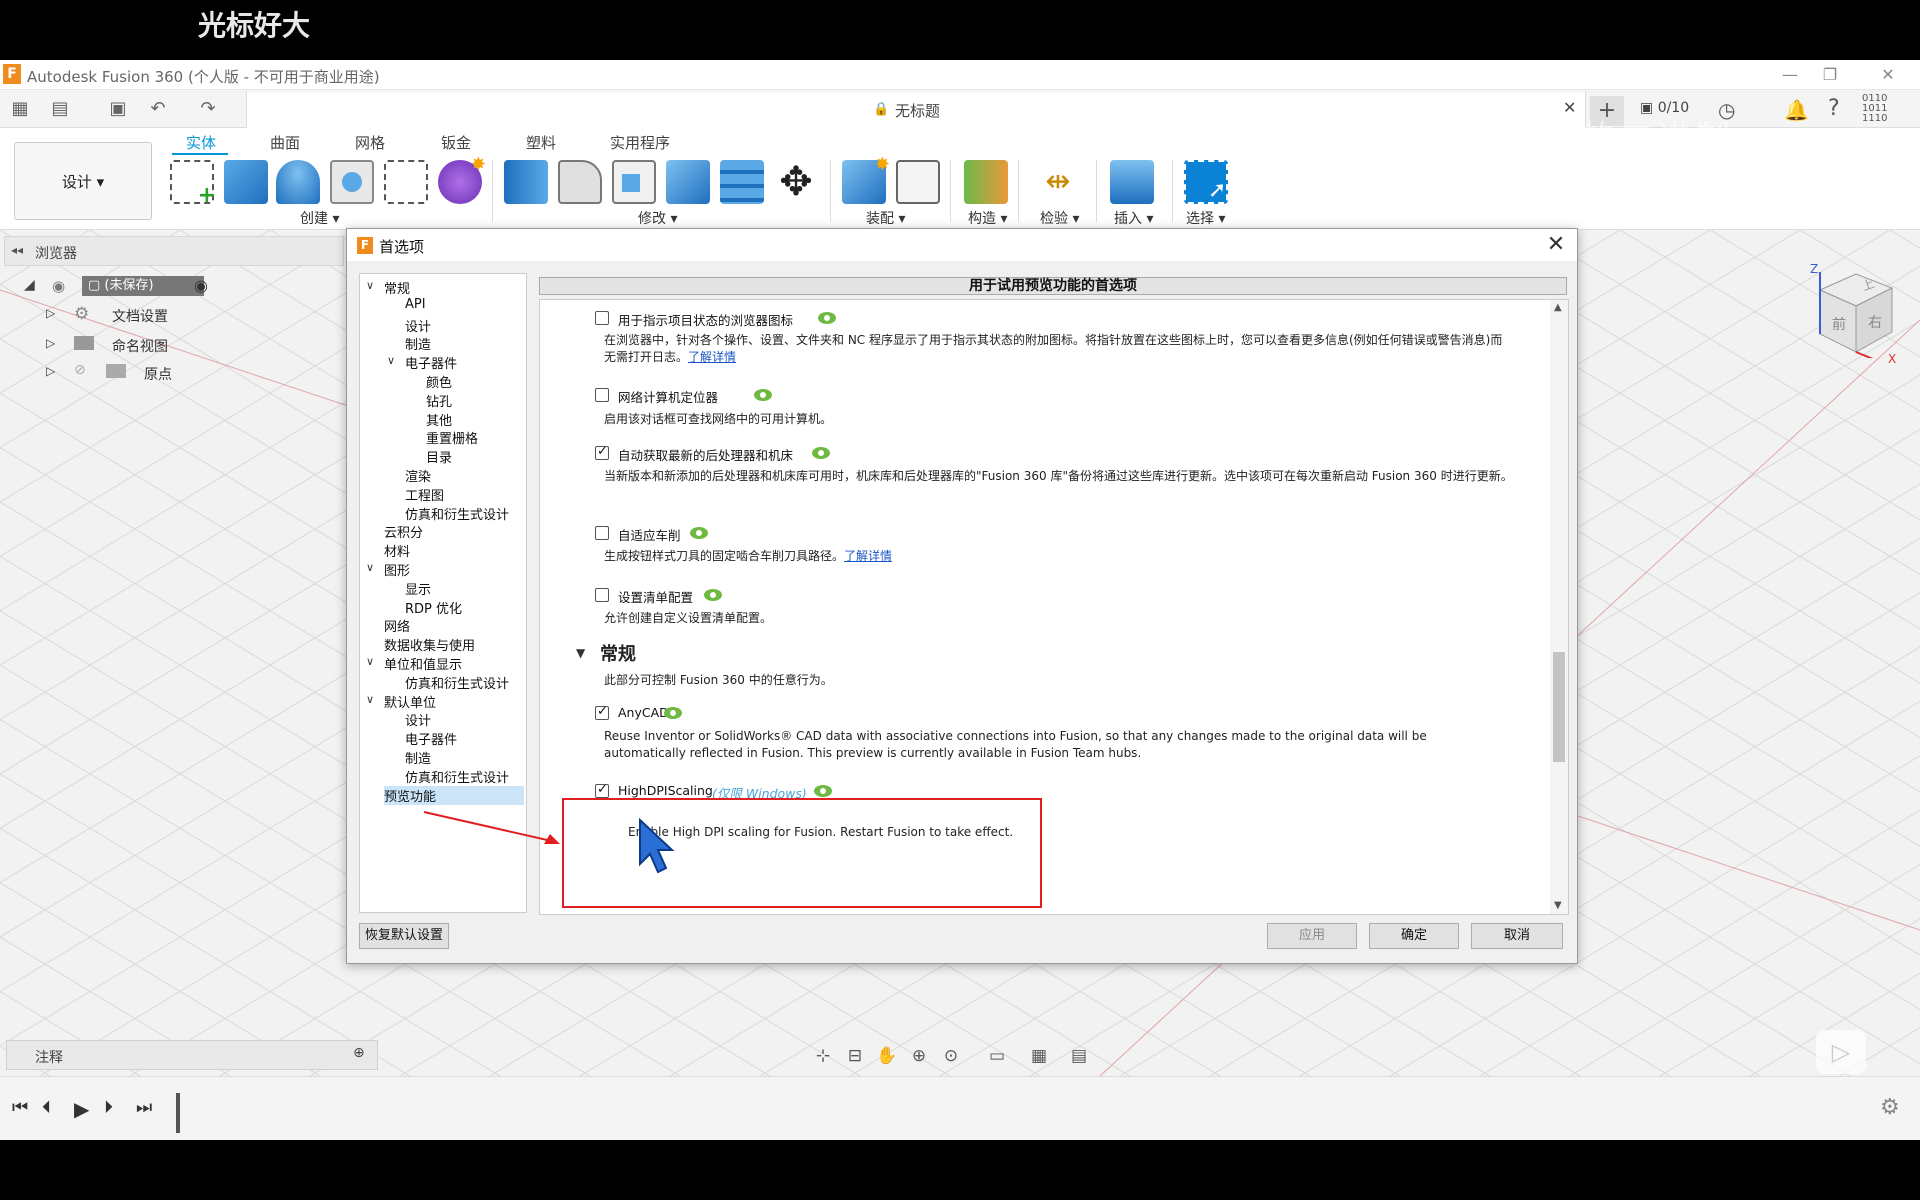 The image size is (1920, 1200). Describe the element at coordinates (174, 251) in the screenshot. I see `browser-panel-header: ◂◂ 浏览器` at that location.